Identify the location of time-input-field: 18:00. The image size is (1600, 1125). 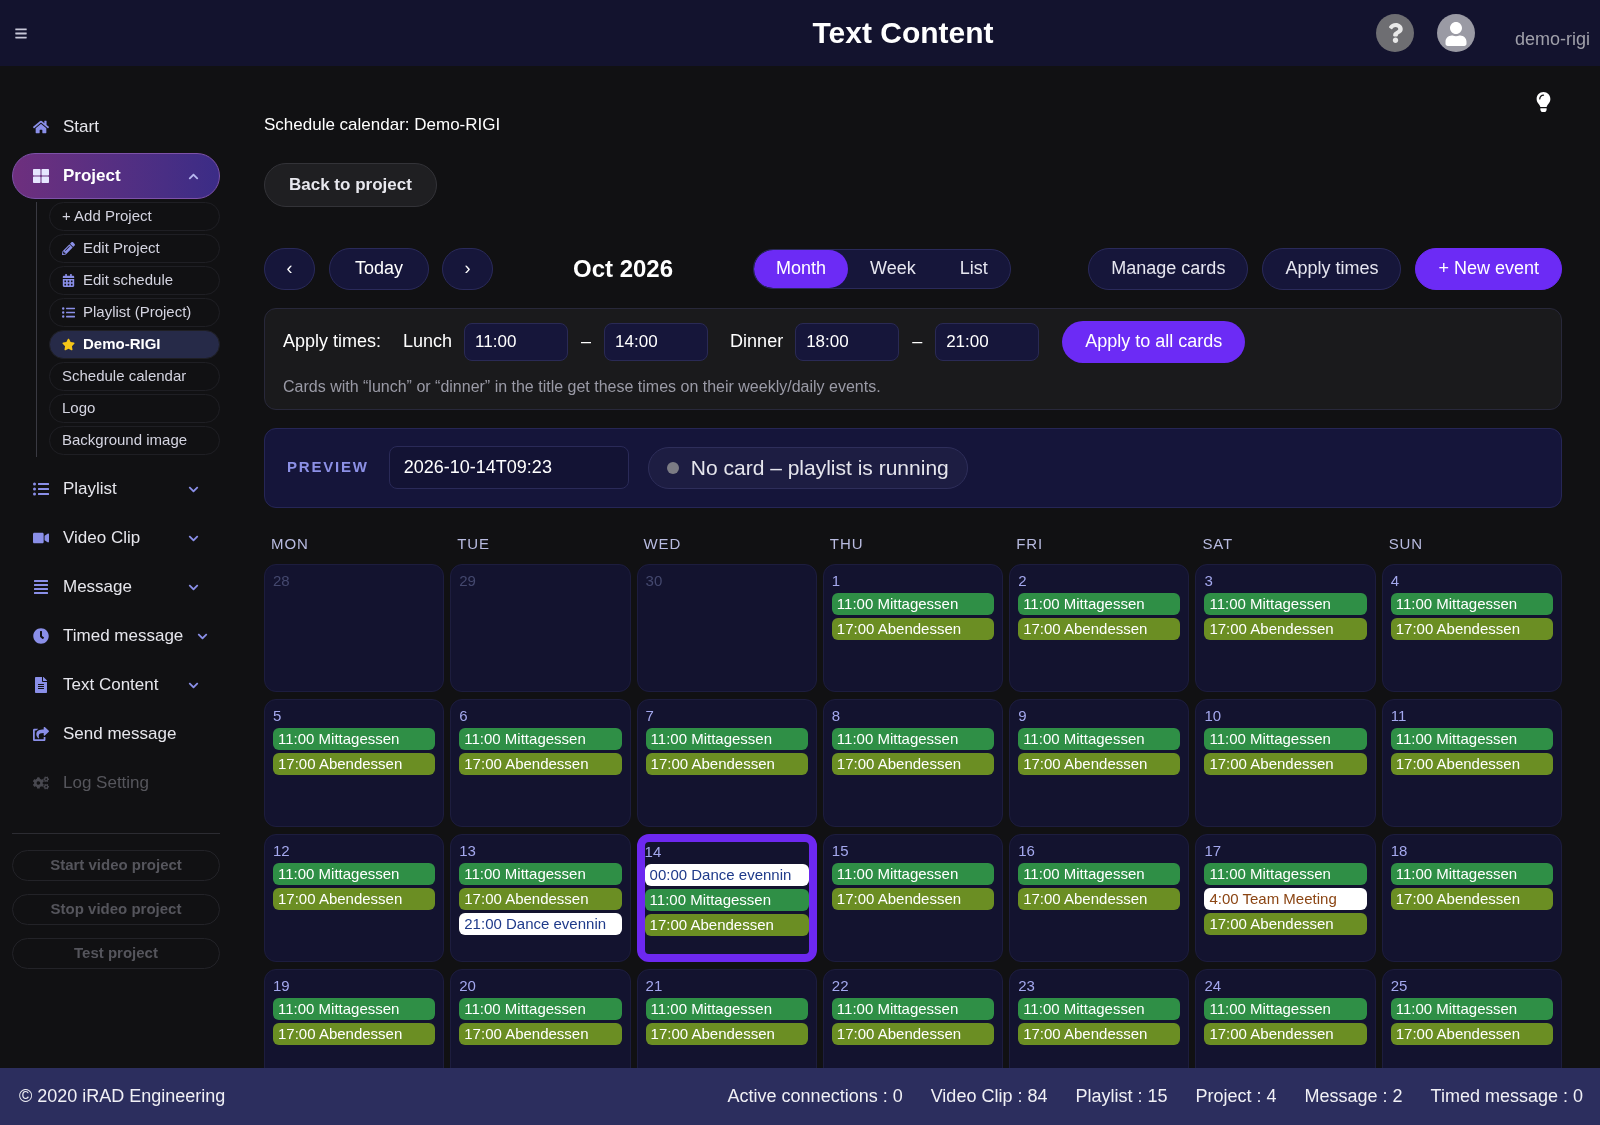
(847, 341).